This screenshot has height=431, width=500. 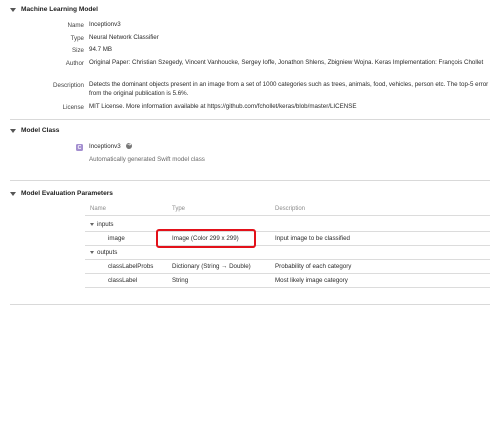 What do you see at coordinates (73, 107) in the screenshot?
I see `license-label: License` at bounding box center [73, 107].